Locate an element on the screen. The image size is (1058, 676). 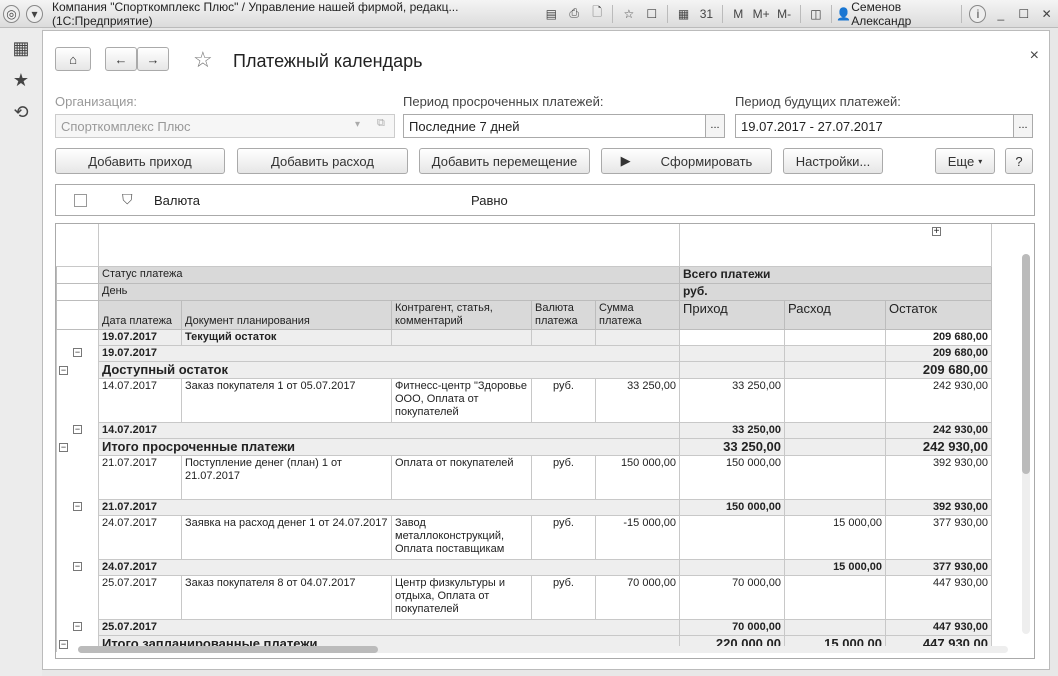
vertical-scrollbar is located at coordinates (1026, 444).